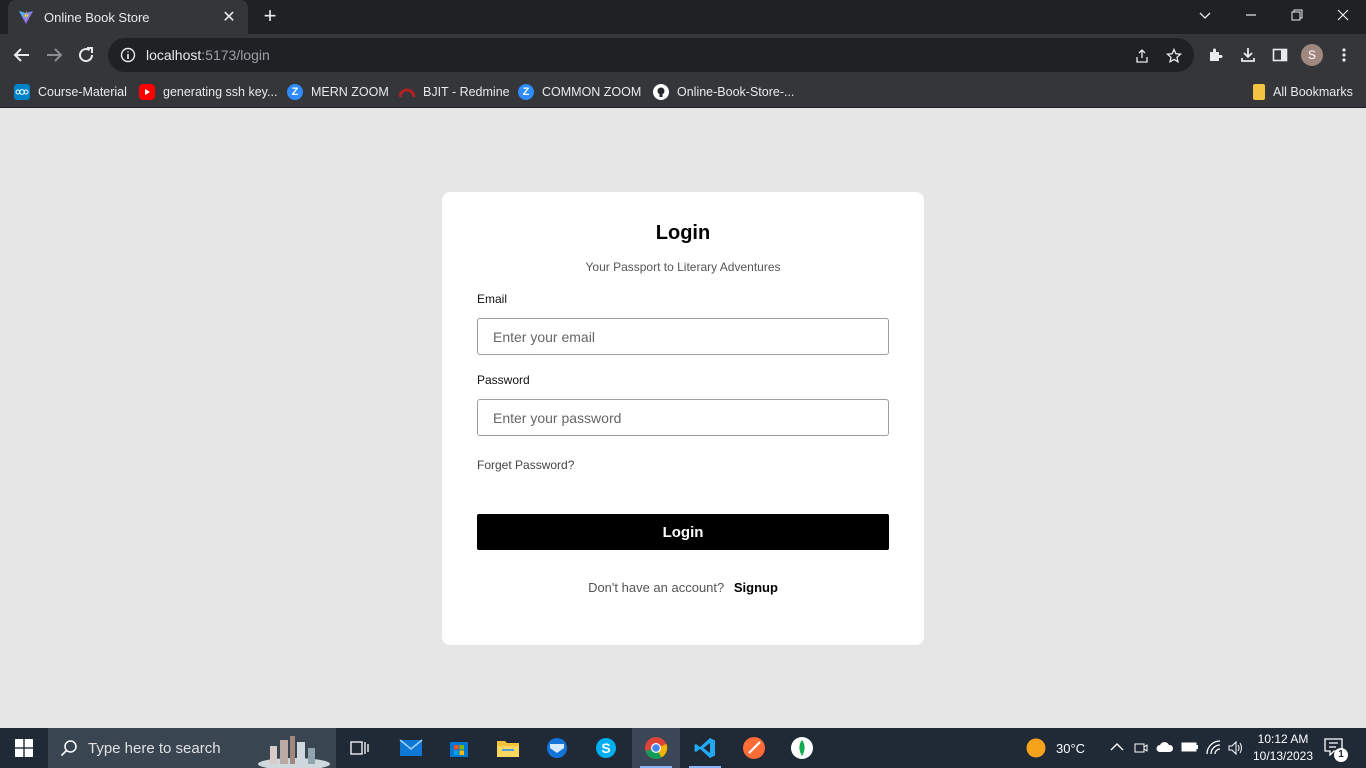 The image size is (1366, 768). Describe the element at coordinates (1036, 748) in the screenshot. I see `weather-sun-icon` at that location.